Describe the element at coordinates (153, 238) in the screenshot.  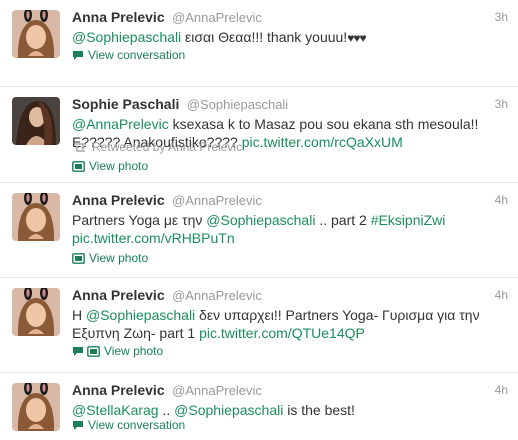
I see `photo-link: pic.twitter.com/vRHBPuTn` at that location.